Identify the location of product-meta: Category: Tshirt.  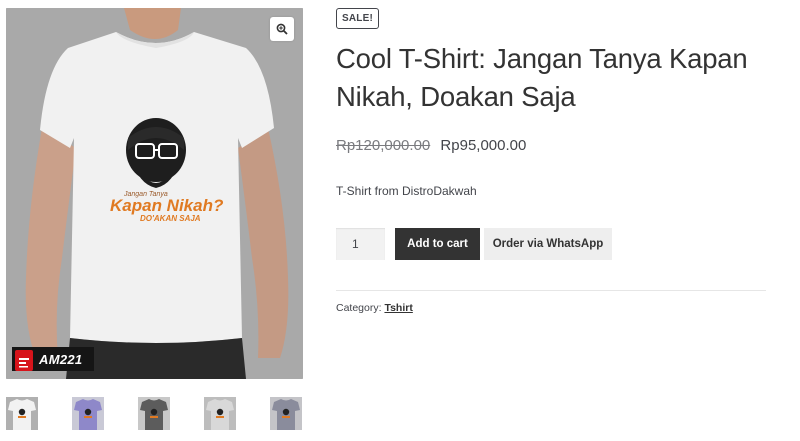
(374, 308).